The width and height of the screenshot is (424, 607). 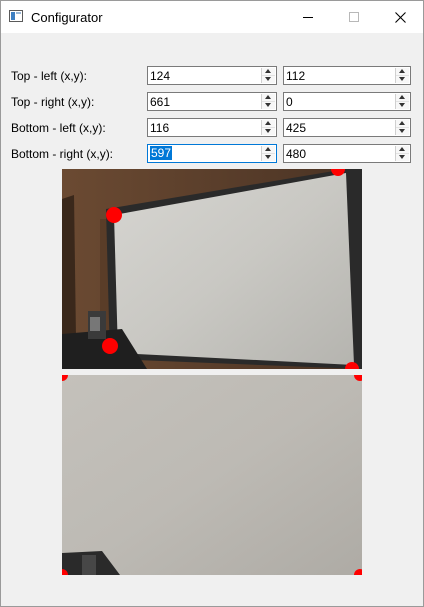 What do you see at coordinates (16, 16) in the screenshot?
I see `app-window-icon` at bounding box center [16, 16].